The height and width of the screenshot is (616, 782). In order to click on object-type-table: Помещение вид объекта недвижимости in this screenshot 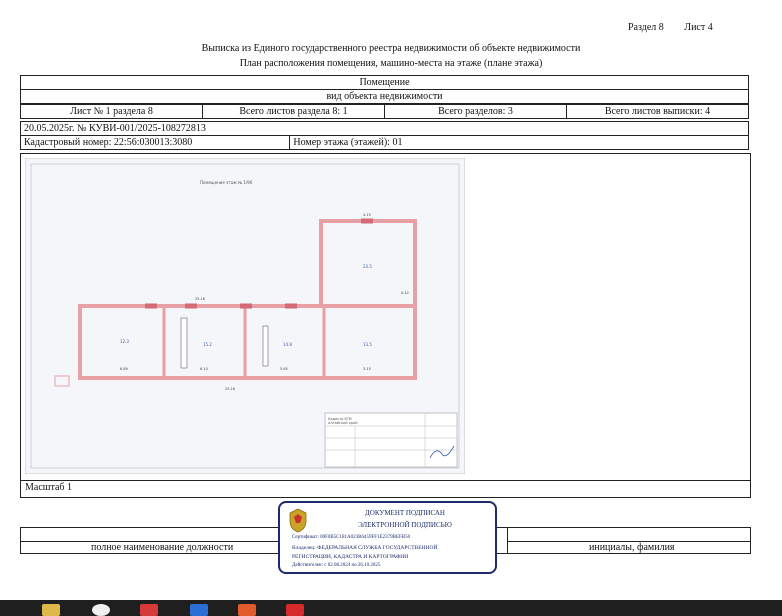, I will do `click(384, 89)`.